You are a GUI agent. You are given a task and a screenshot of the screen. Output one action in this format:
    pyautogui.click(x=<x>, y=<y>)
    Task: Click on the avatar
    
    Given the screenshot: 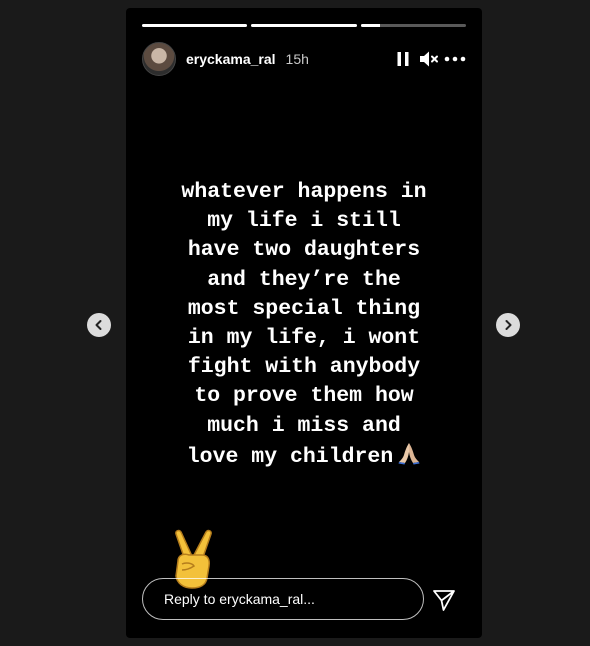 What is the action you would take?
    pyautogui.click(x=159, y=59)
    